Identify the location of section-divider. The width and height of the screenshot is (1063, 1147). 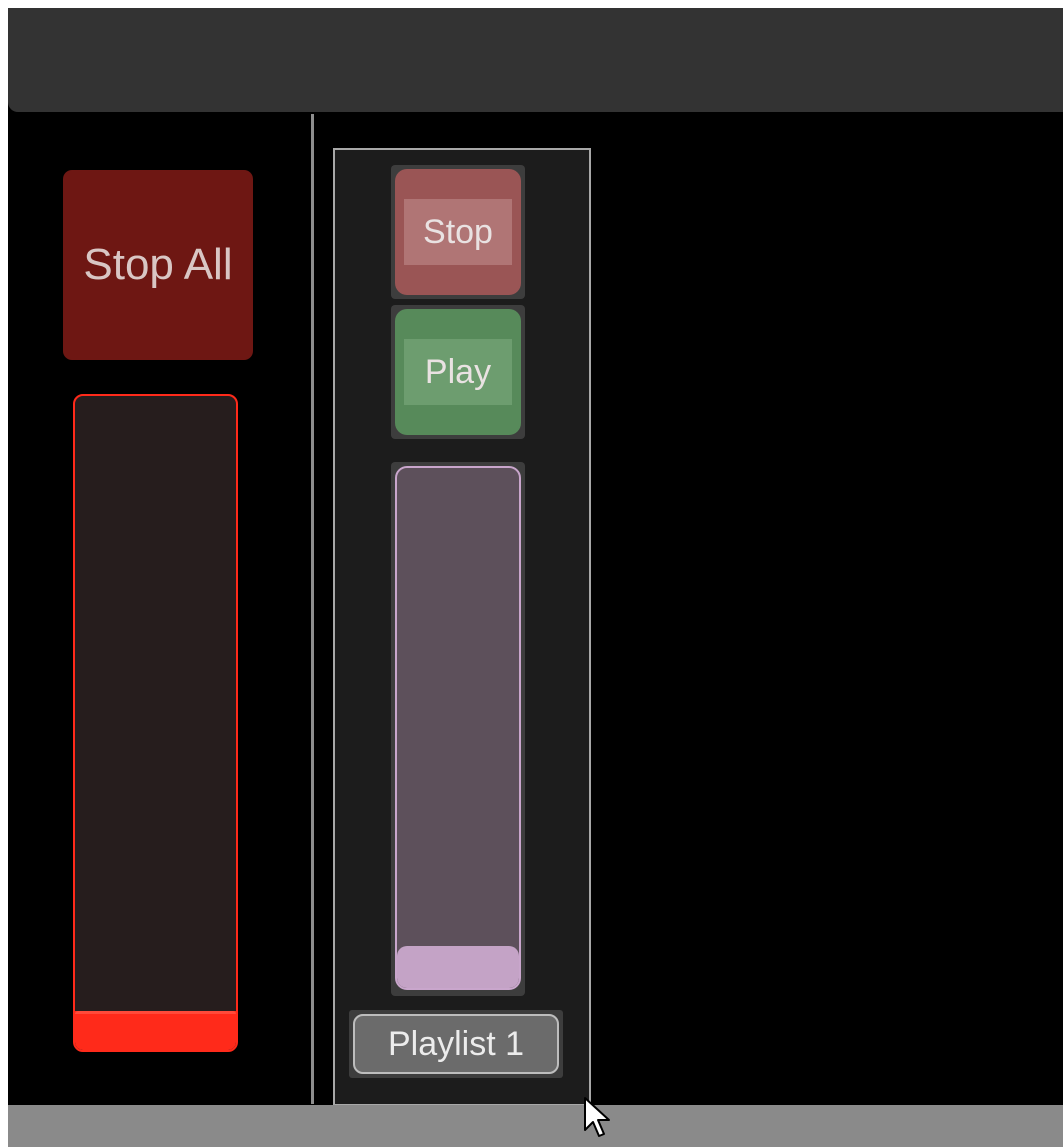
(312, 609).